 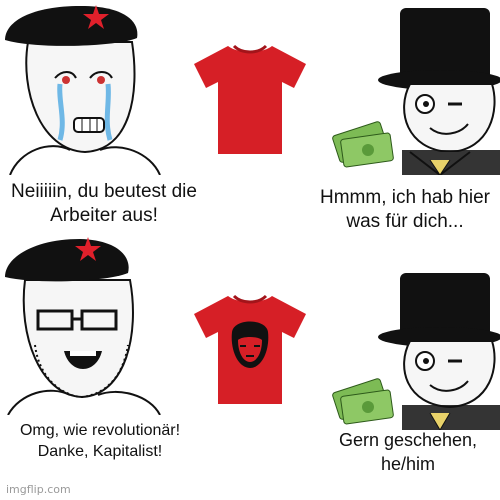 What do you see at coordinates (416, 351) in the screenshot?
I see `capitalist-bottom-drawing` at bounding box center [416, 351].